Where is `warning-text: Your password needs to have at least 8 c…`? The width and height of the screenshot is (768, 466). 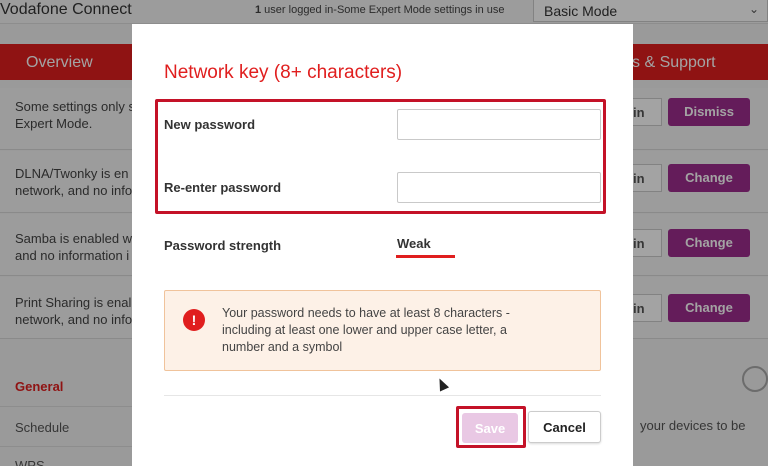
warning-text: Your password needs to have at least 8 c… is located at coordinates (366, 330).